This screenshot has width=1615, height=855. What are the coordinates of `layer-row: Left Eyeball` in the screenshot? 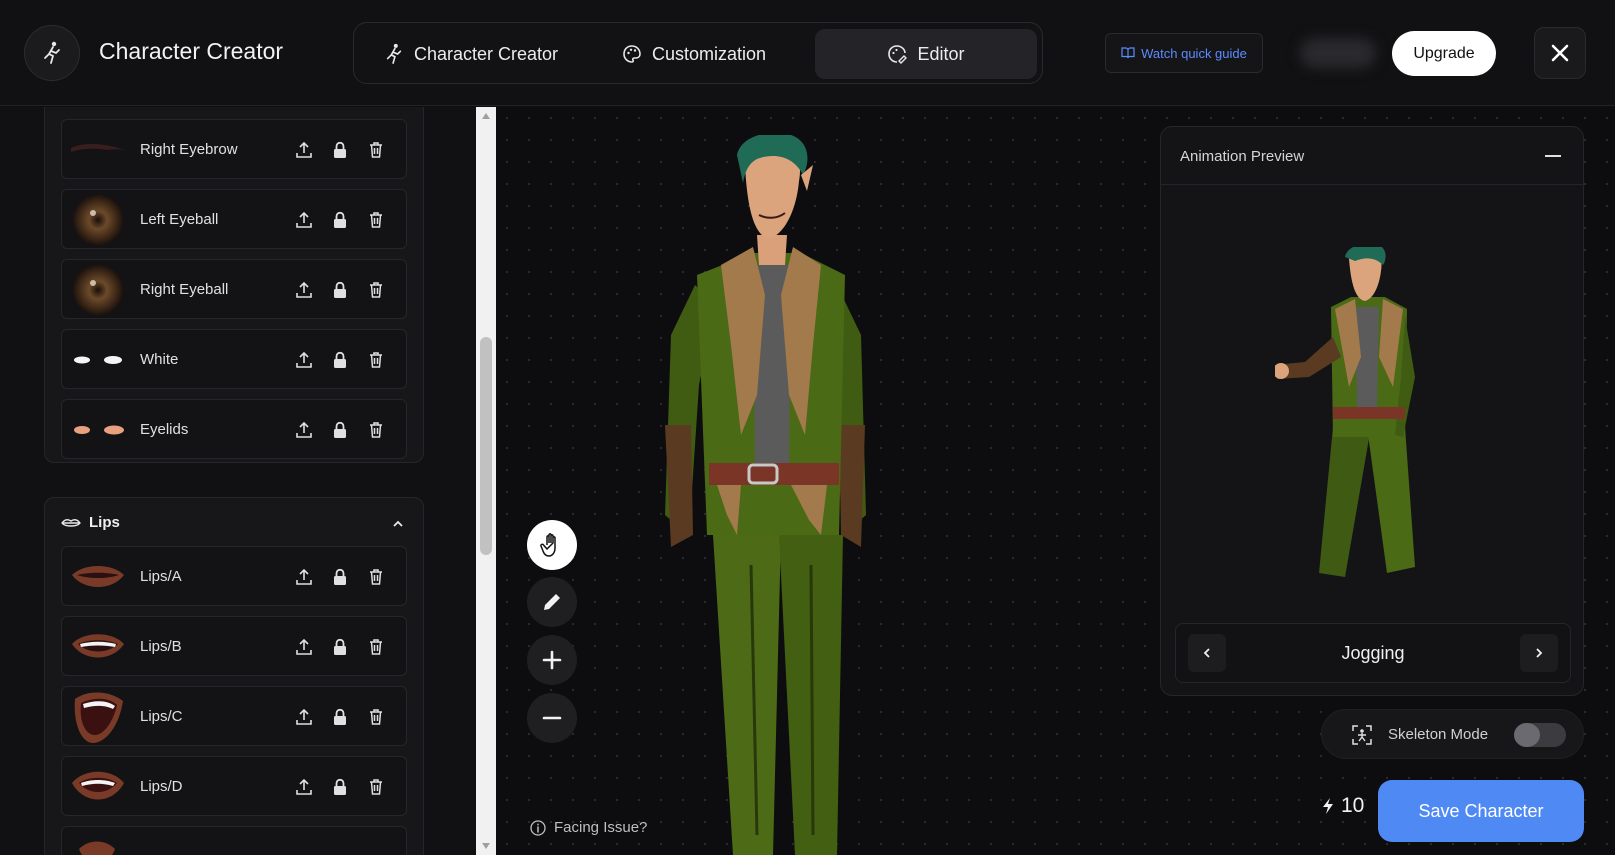 It's located at (234, 219).